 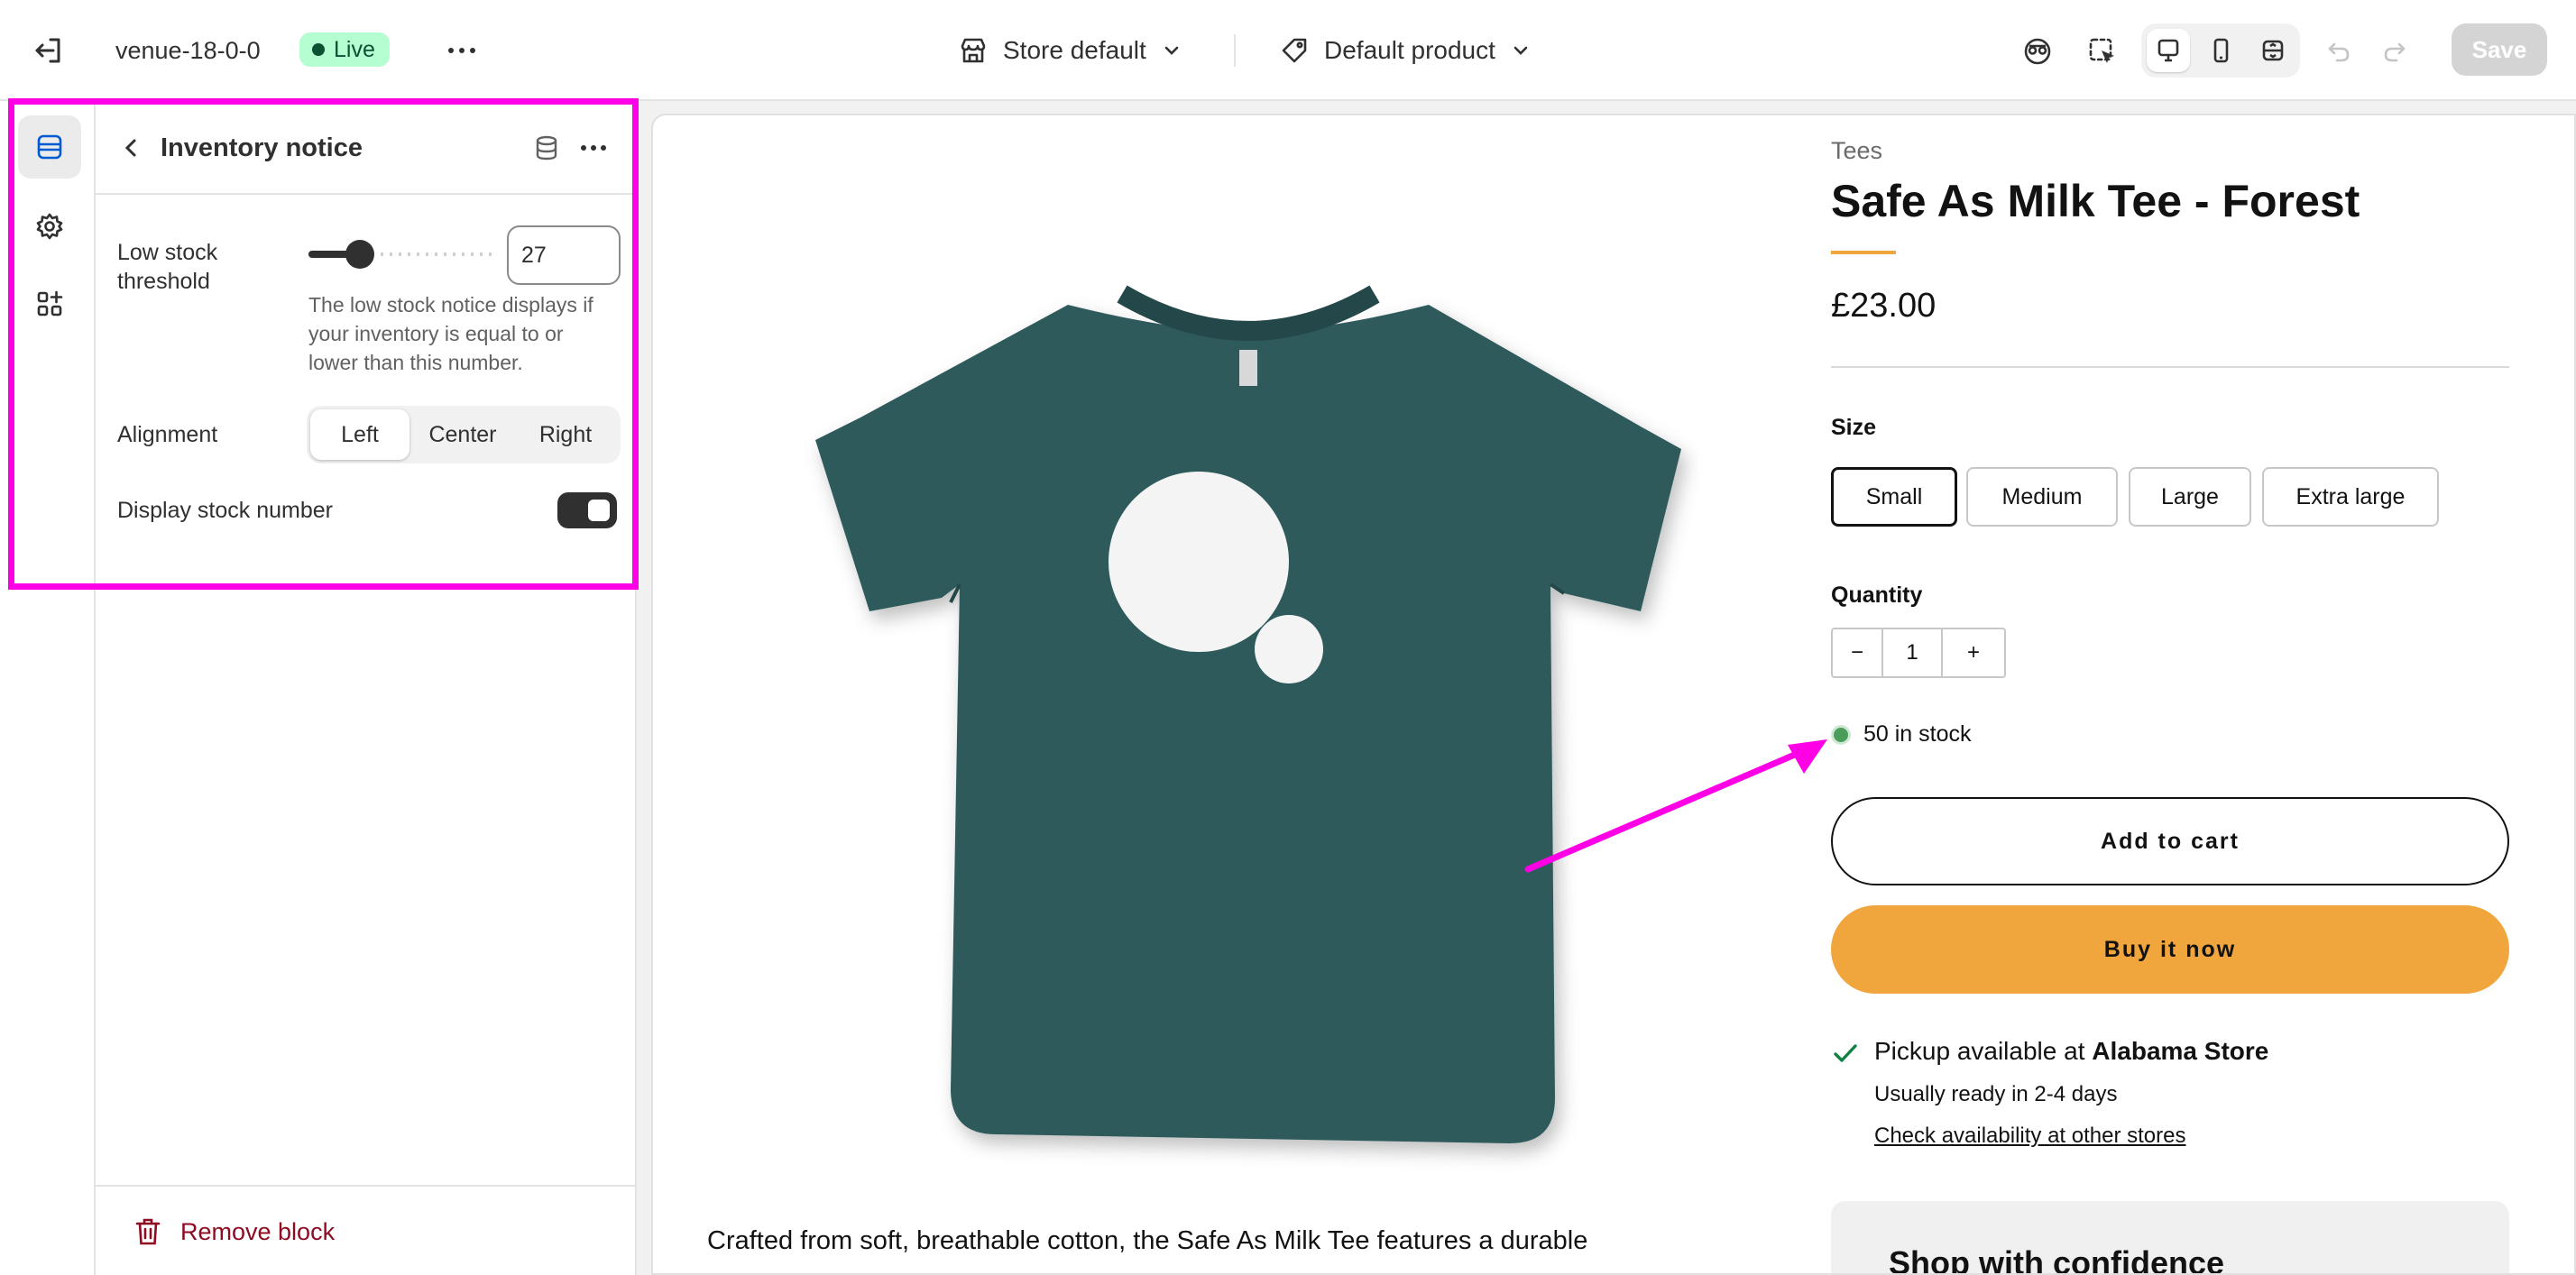 I want to click on tag-icon, so click(x=1294, y=50).